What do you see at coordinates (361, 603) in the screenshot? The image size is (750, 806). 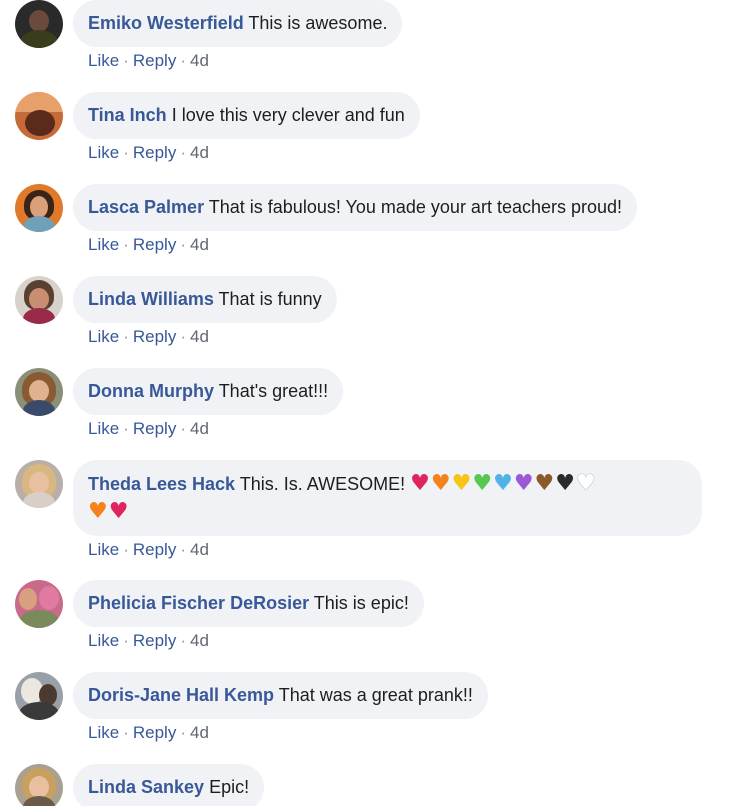 I see `comment-text: This is epic!` at bounding box center [361, 603].